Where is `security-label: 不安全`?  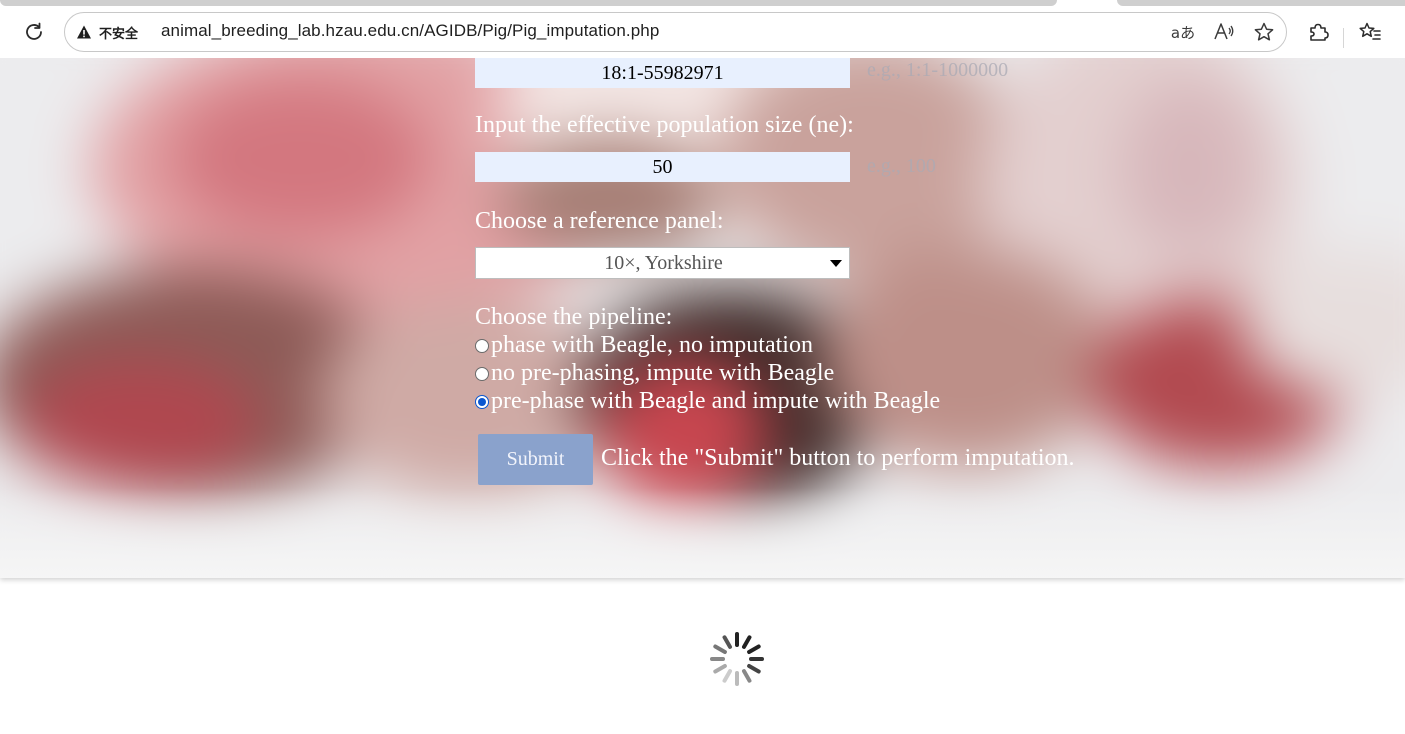 security-label: 不安全 is located at coordinates (118, 32).